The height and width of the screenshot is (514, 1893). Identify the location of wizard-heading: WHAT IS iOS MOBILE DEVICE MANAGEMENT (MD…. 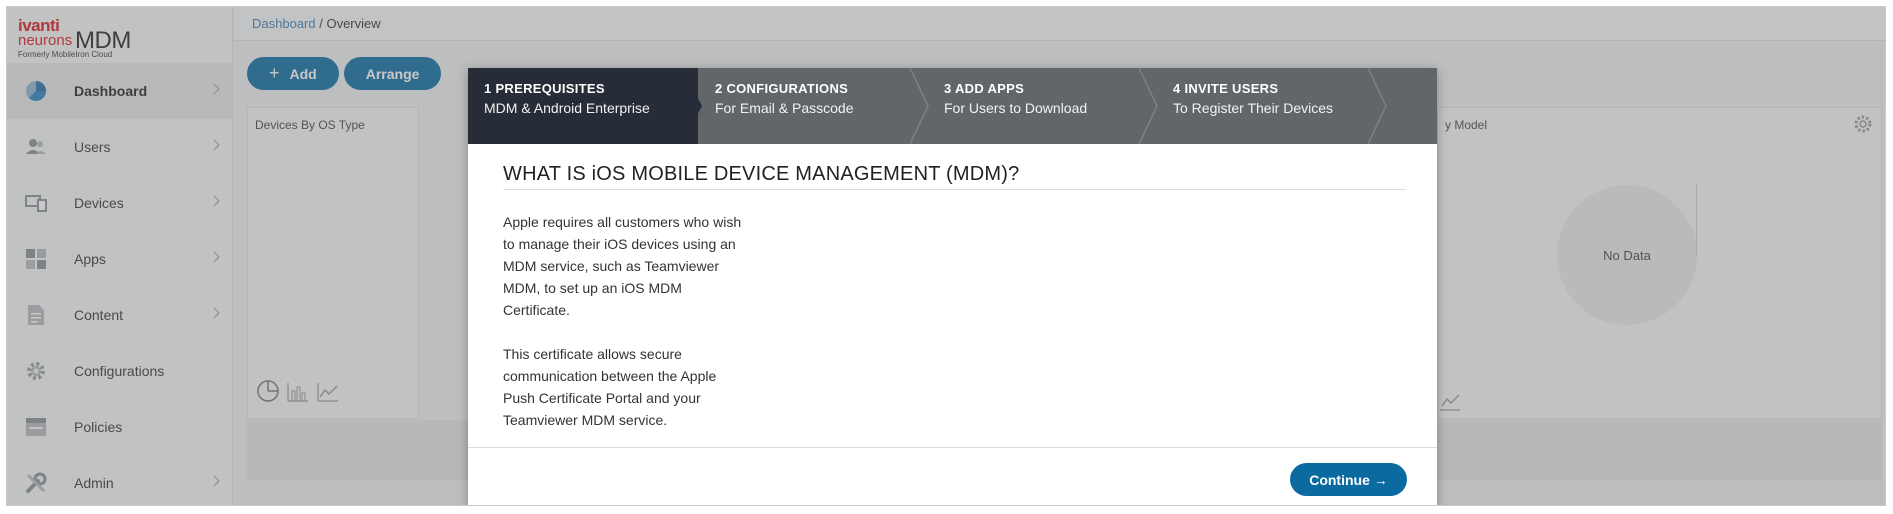
(954, 176).